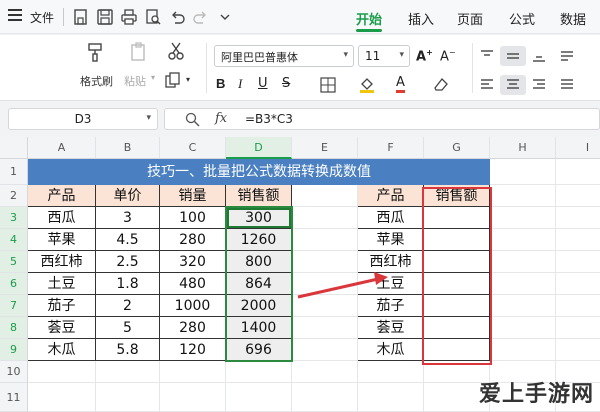 The image size is (600, 412). Describe the element at coordinates (448, 56) in the screenshot. I see `decrease-font-icon: A−` at that location.